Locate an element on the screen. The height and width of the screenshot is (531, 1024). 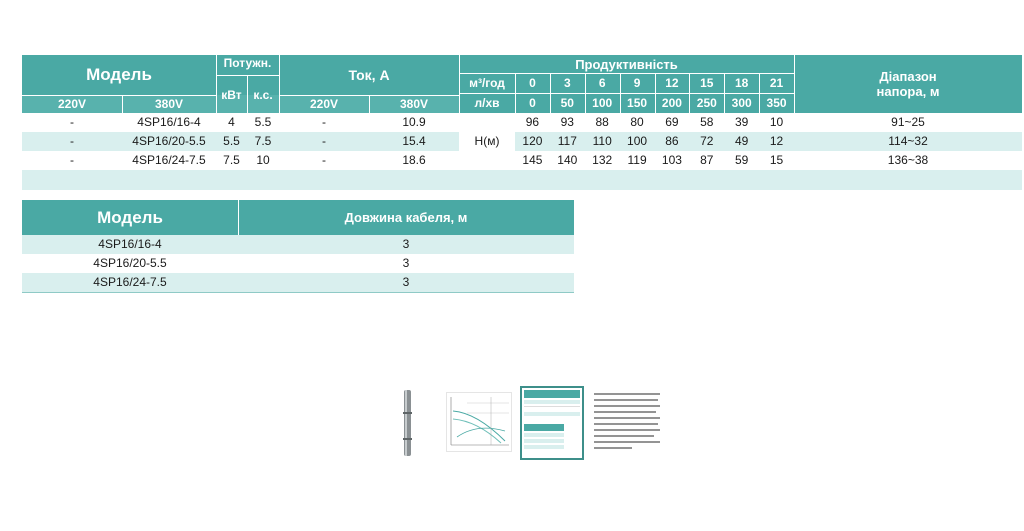
row-range: 91~25 is located at coordinates (908, 122).